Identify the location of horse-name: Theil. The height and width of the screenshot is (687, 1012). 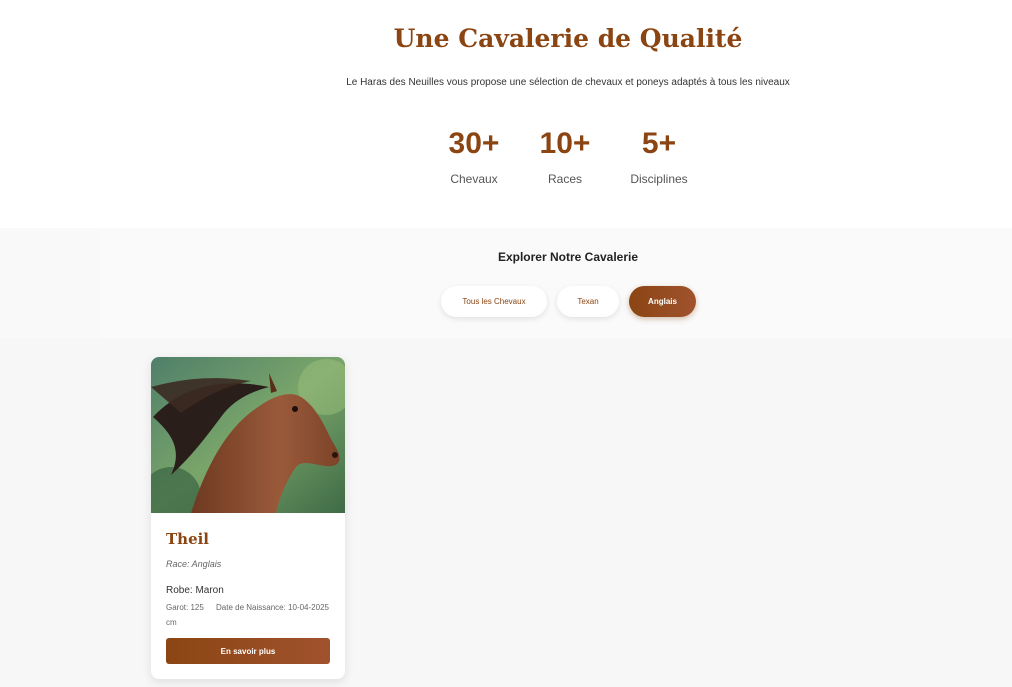
(188, 539).